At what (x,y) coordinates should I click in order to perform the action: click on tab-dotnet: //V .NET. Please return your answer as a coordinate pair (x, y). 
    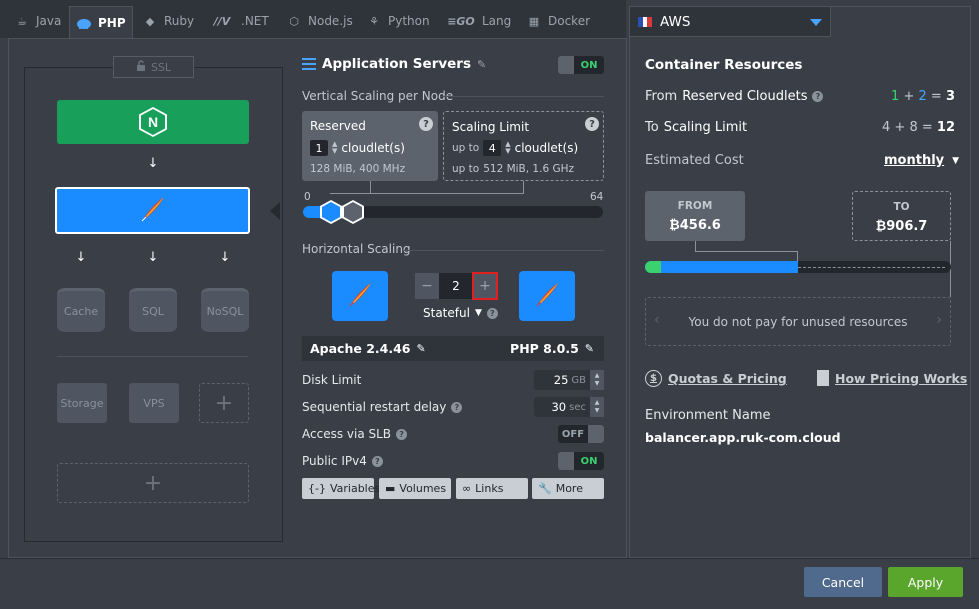
    Looking at the image, I should click on (239, 21).